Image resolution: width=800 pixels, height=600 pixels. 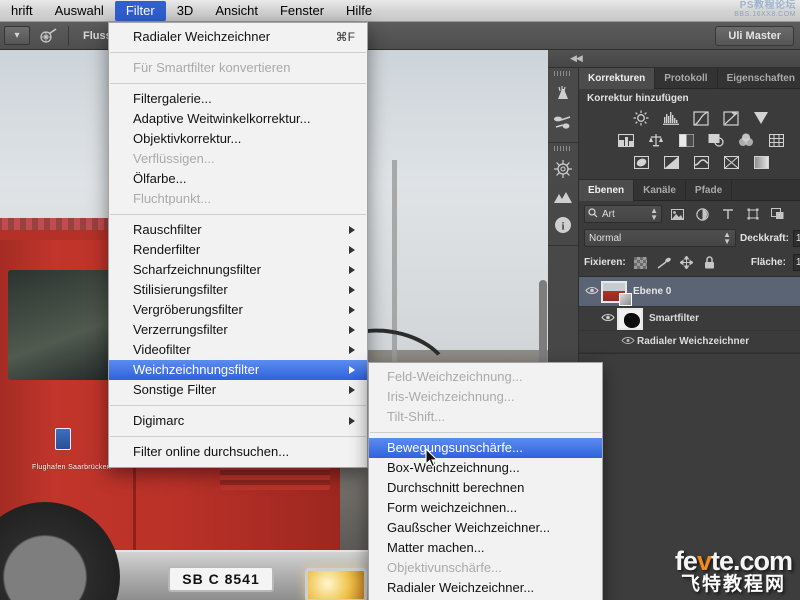 I want to click on menu-item-label: Weichzeichnungsfilter, so click(x=196, y=369).